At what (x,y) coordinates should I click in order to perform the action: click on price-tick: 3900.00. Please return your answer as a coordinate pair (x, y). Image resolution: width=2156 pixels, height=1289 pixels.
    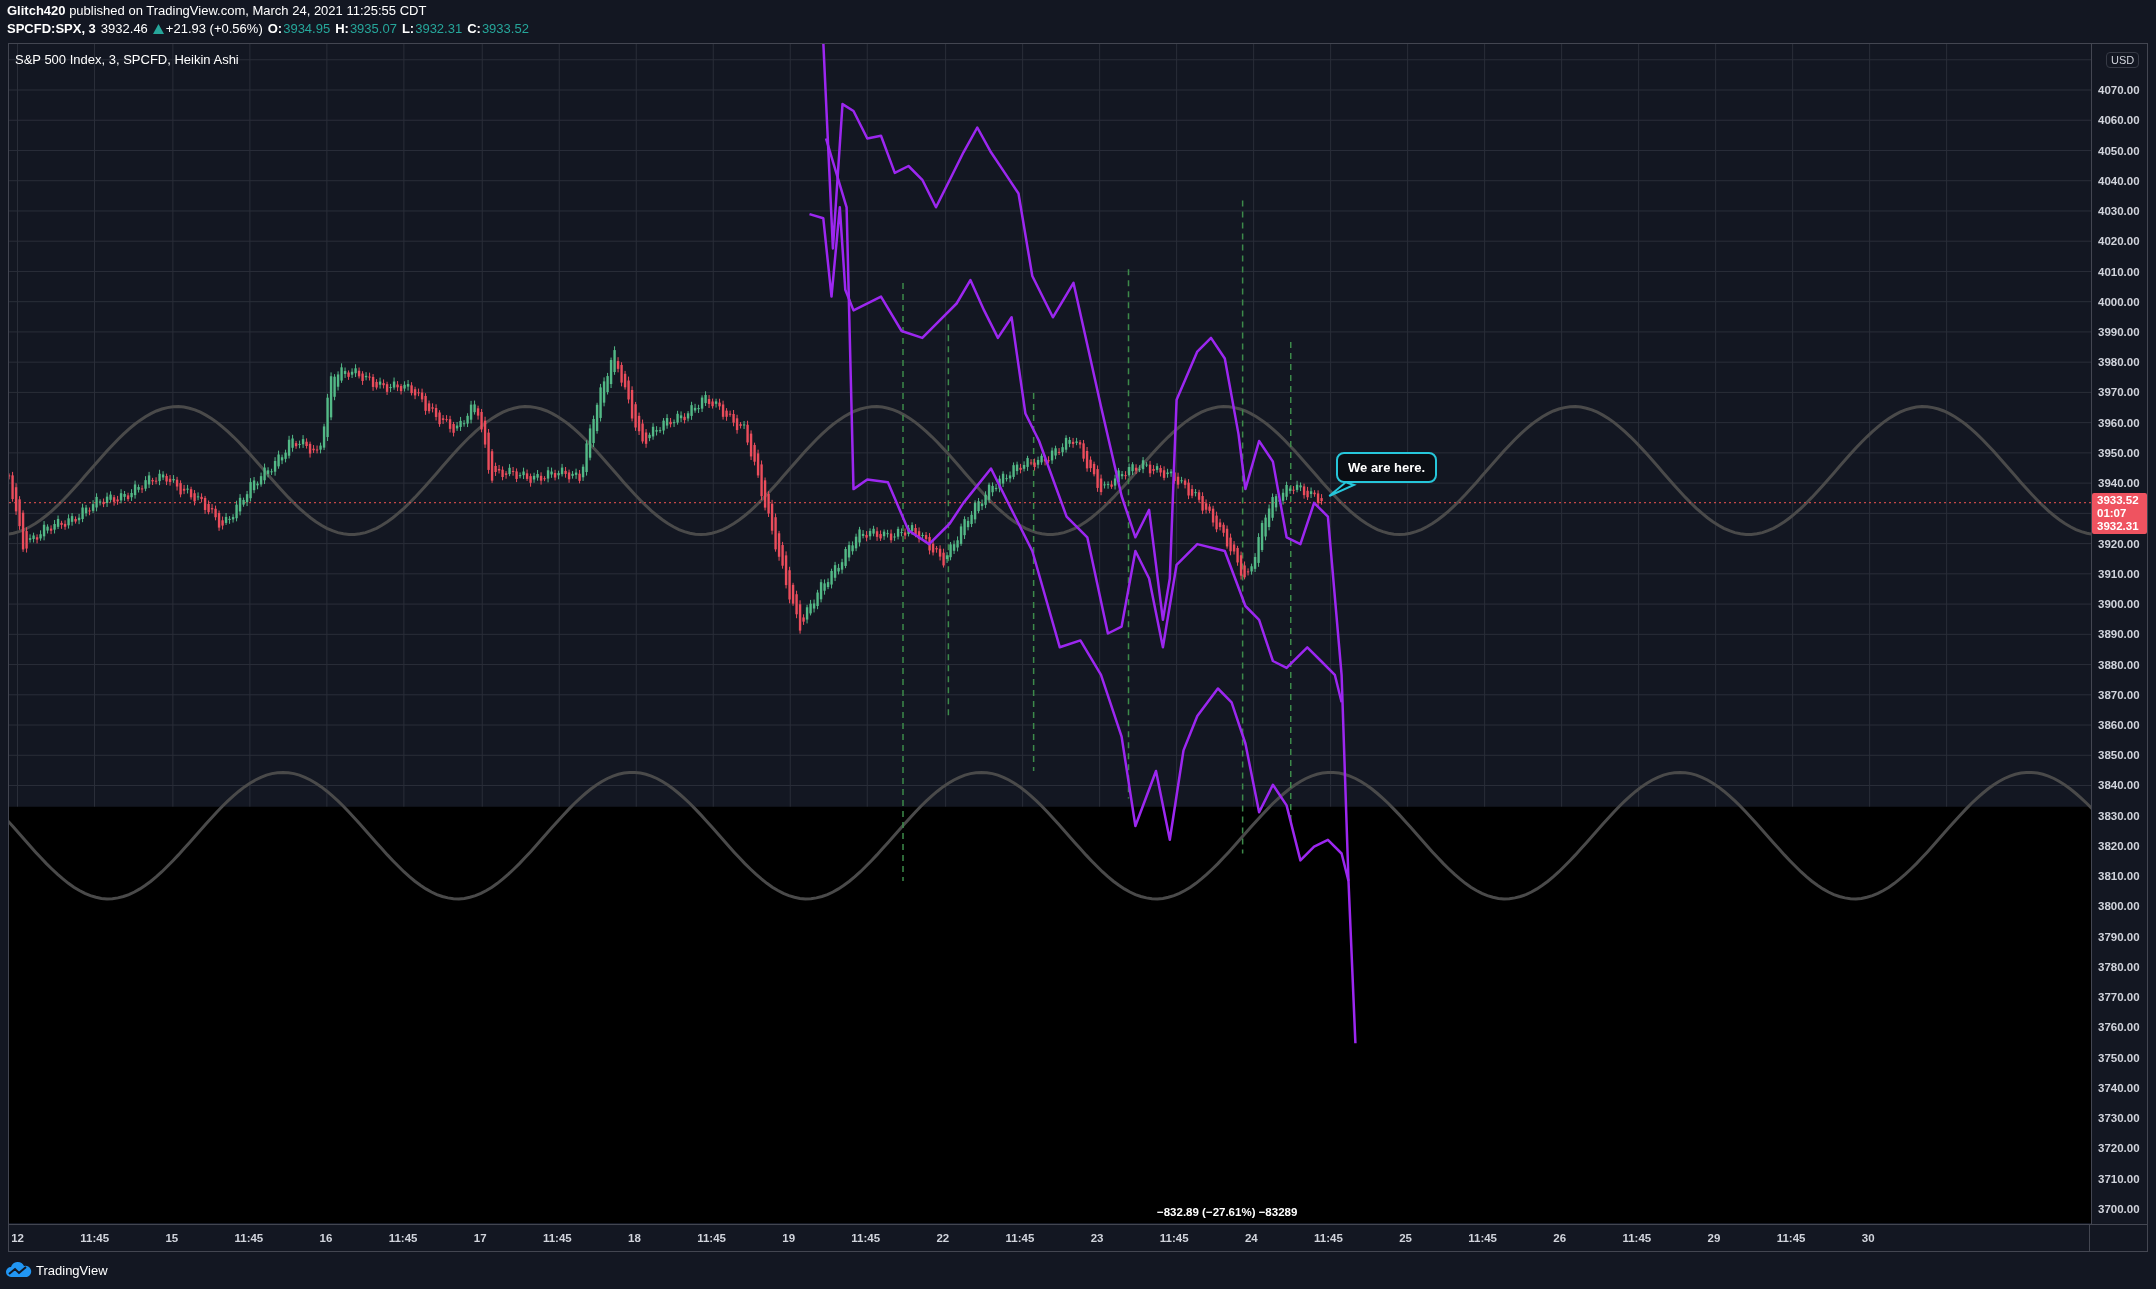
    Looking at the image, I should click on (2119, 604).